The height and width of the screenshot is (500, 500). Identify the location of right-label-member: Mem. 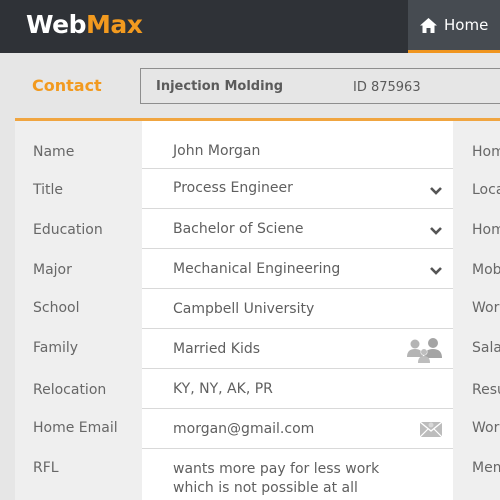
(486, 468).